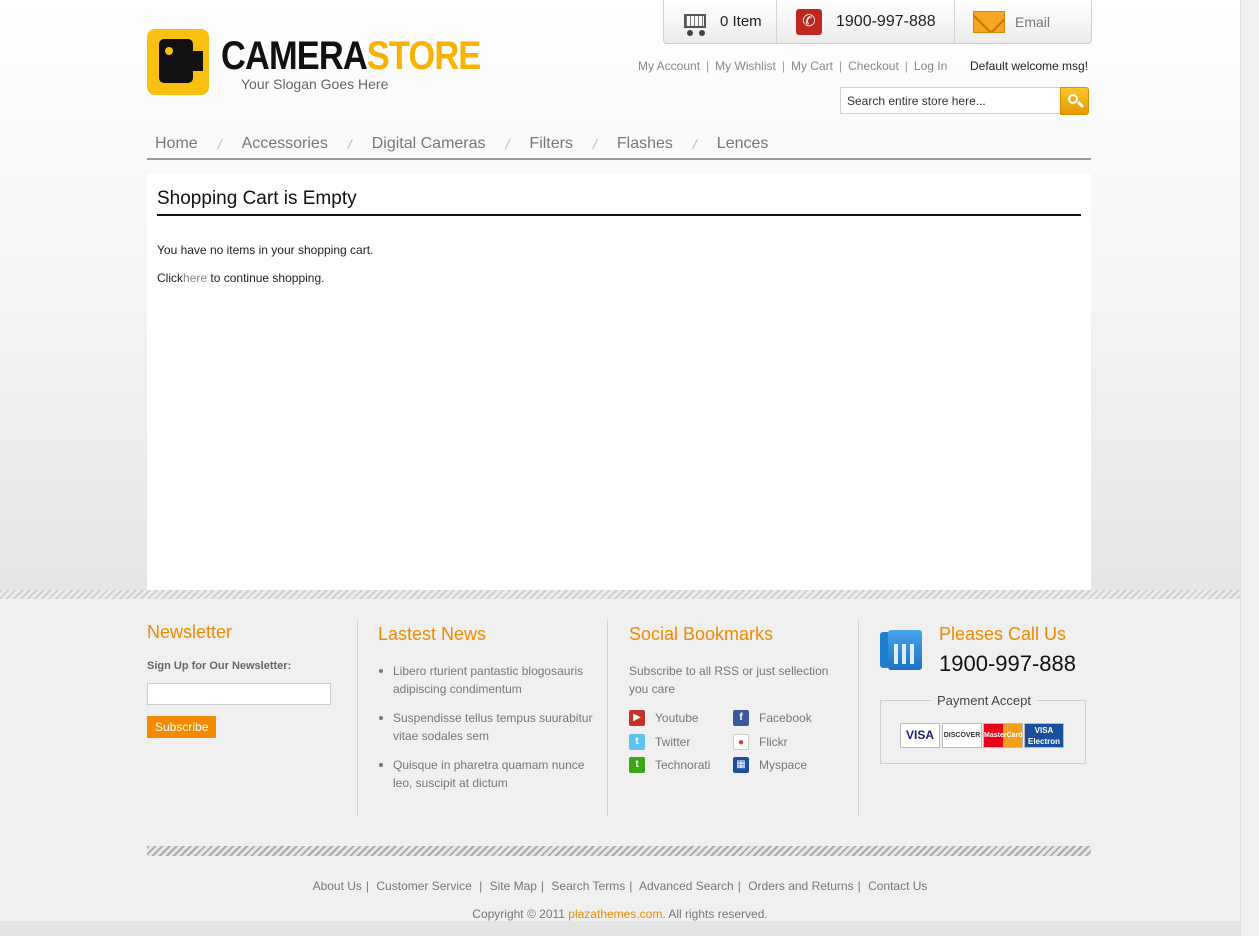 This screenshot has width=1259, height=936. Describe the element at coordinates (951, 100) in the screenshot. I see `search-input` at that location.